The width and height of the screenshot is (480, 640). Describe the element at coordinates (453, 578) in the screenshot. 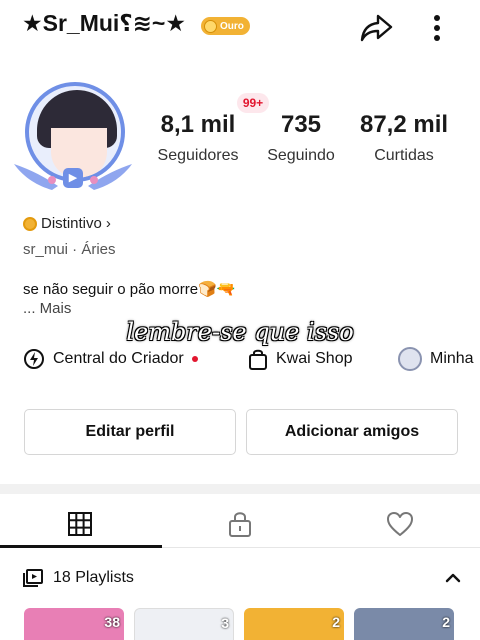

I see `chevron-up-icon` at that location.